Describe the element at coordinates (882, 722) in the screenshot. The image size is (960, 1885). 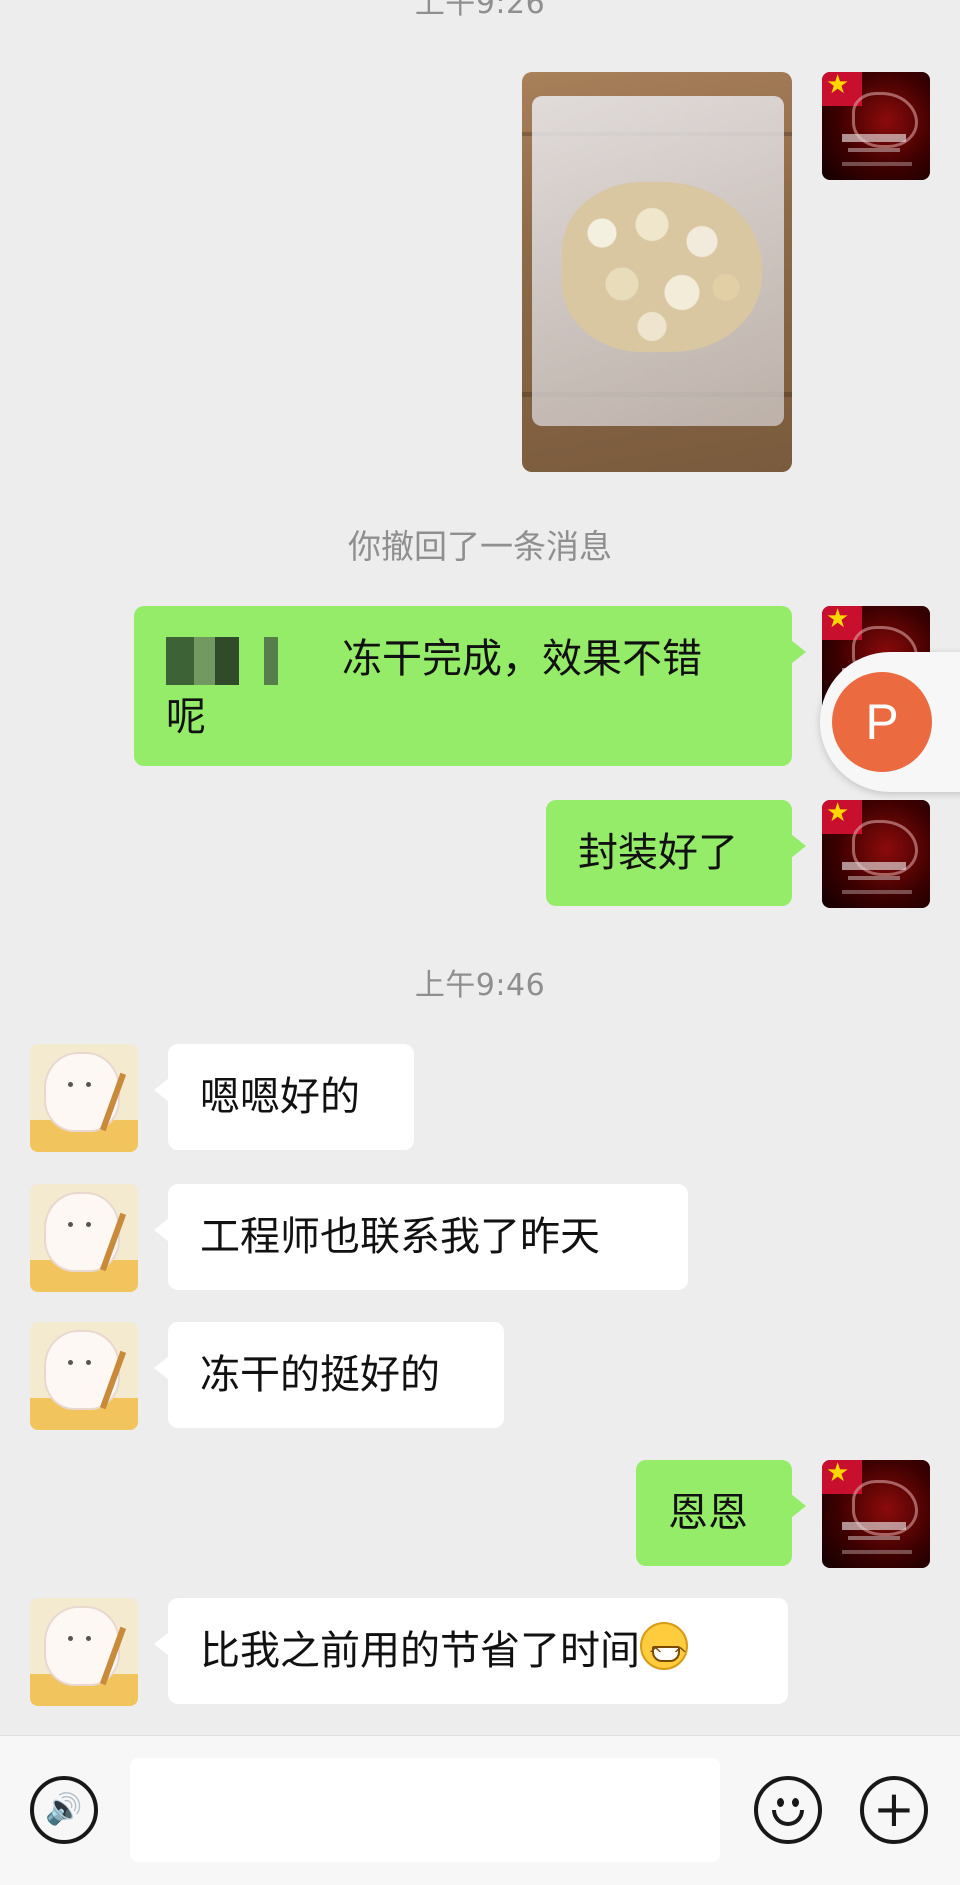
I see `p-badge-icon: P` at that location.